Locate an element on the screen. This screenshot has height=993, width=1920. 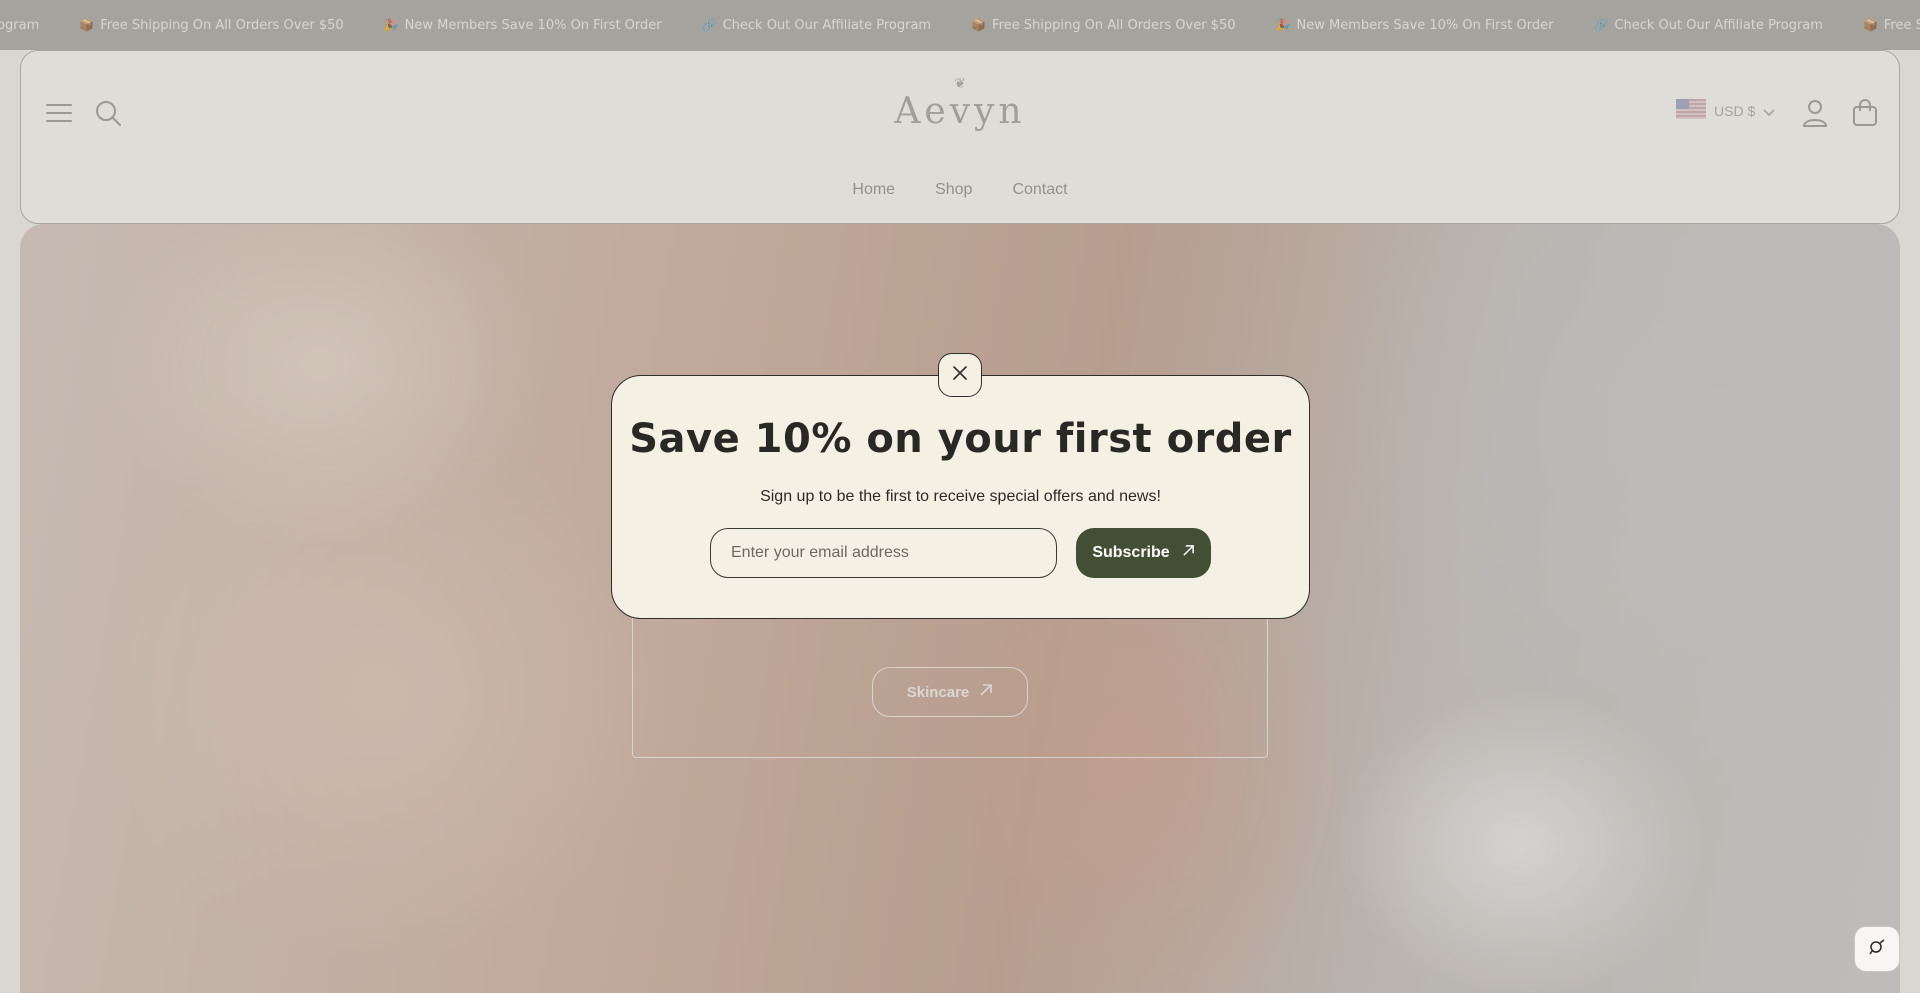
subscribe-button-label: Subscribe is located at coordinates (1131, 552).